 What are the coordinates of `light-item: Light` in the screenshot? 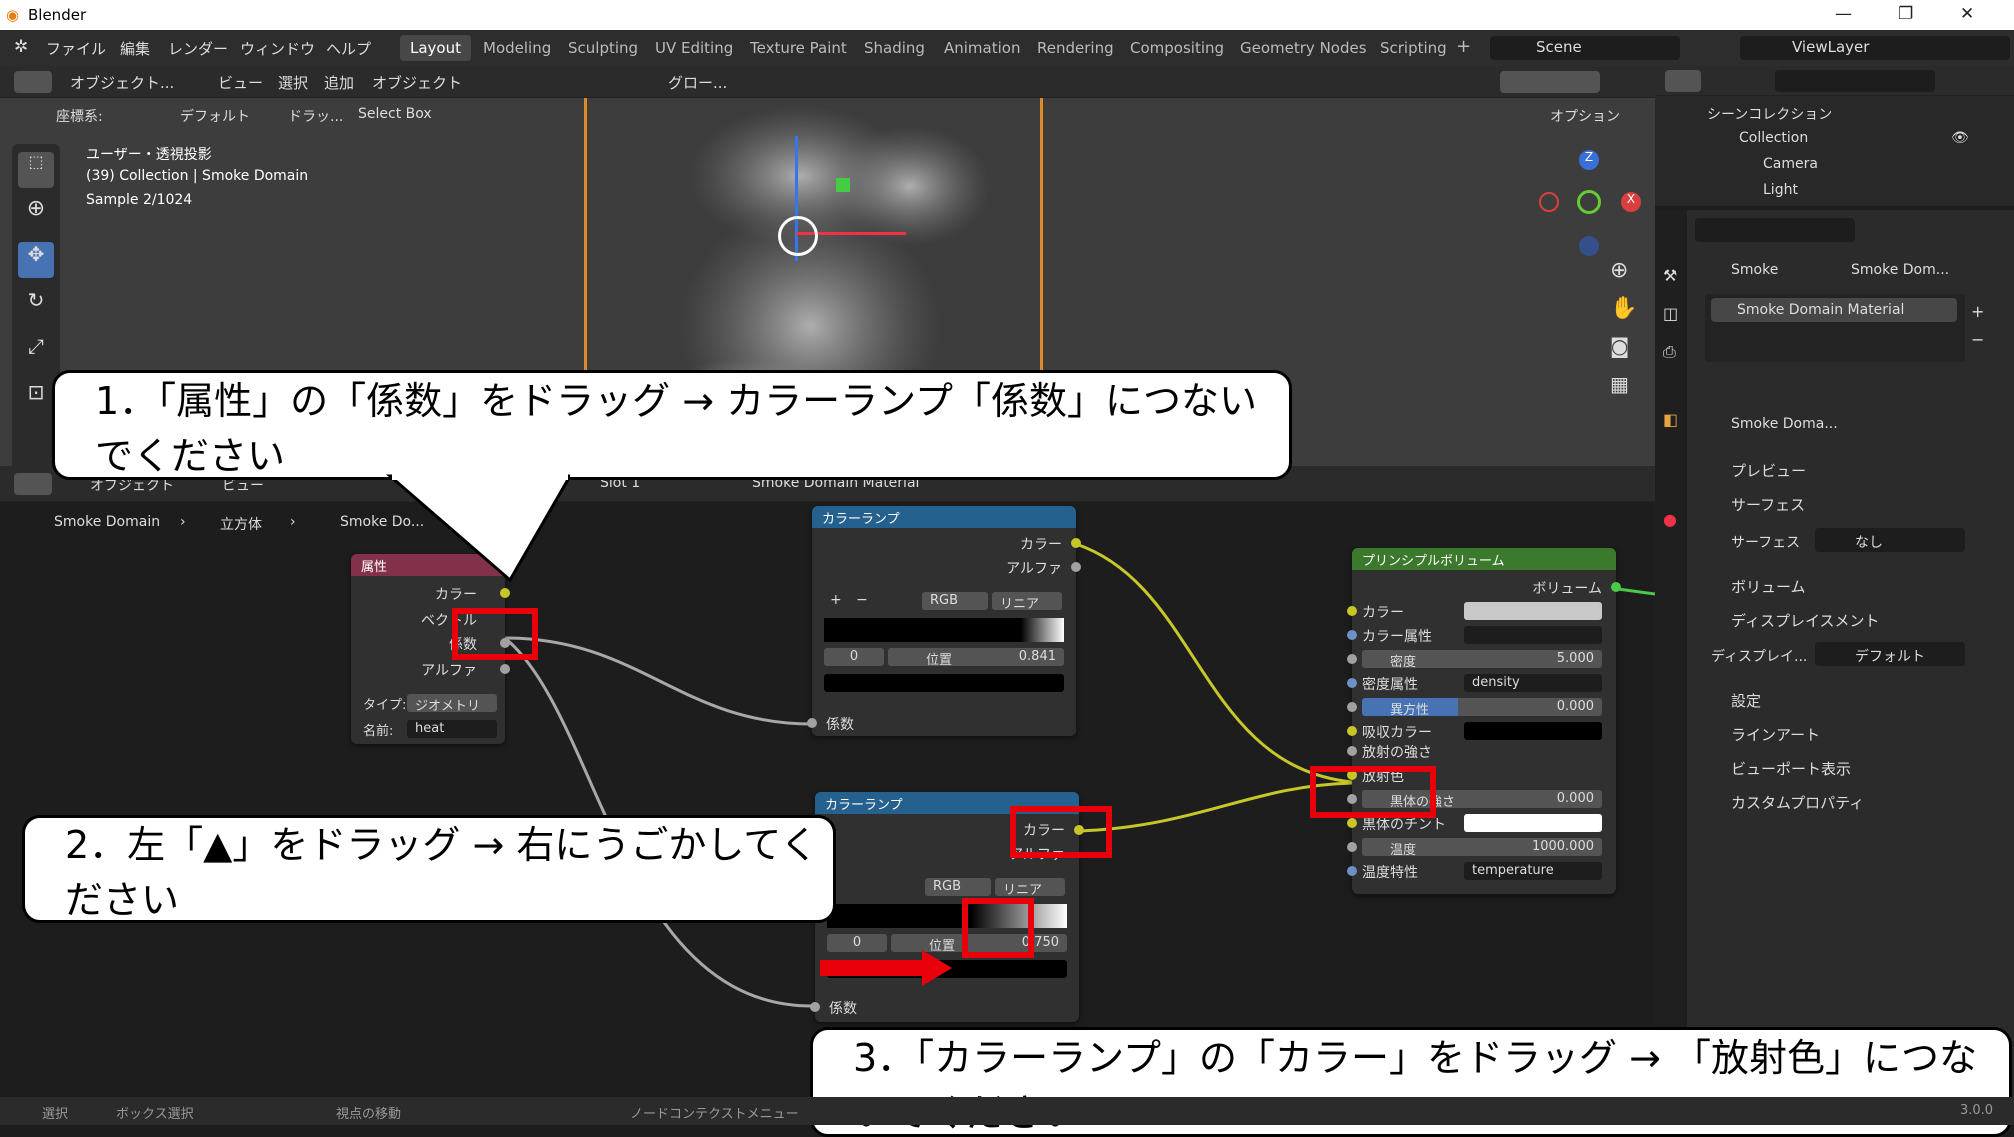 It's located at (1780, 190).